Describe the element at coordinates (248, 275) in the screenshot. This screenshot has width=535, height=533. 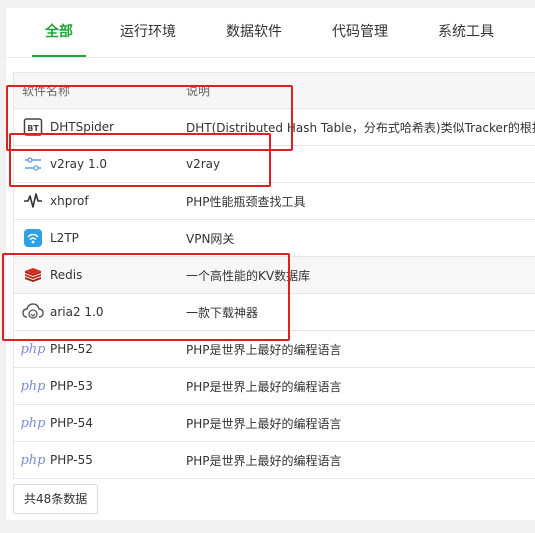
I see `software-desc: 一个高性能的KV数据库` at that location.